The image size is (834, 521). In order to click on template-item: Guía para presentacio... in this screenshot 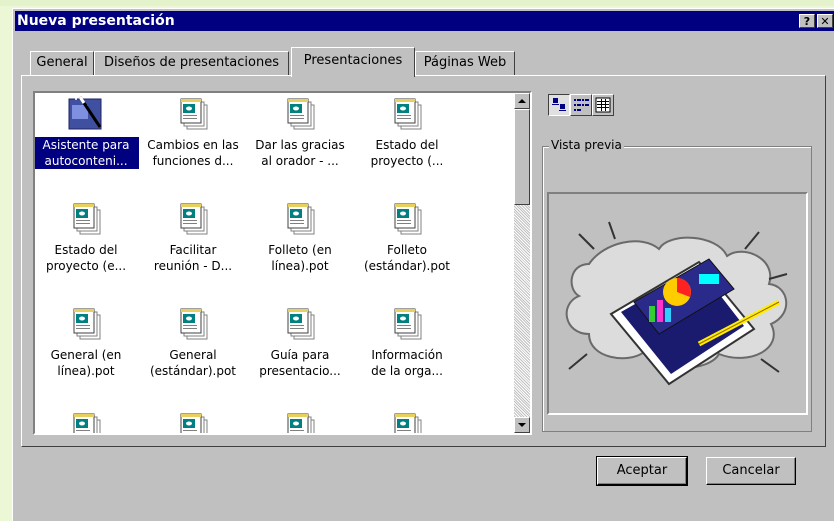, I will do `click(300, 341)`.